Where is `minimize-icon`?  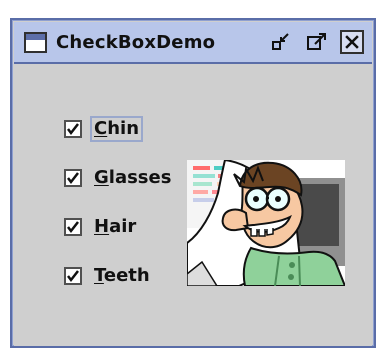 minimize-icon is located at coordinates (280, 41).